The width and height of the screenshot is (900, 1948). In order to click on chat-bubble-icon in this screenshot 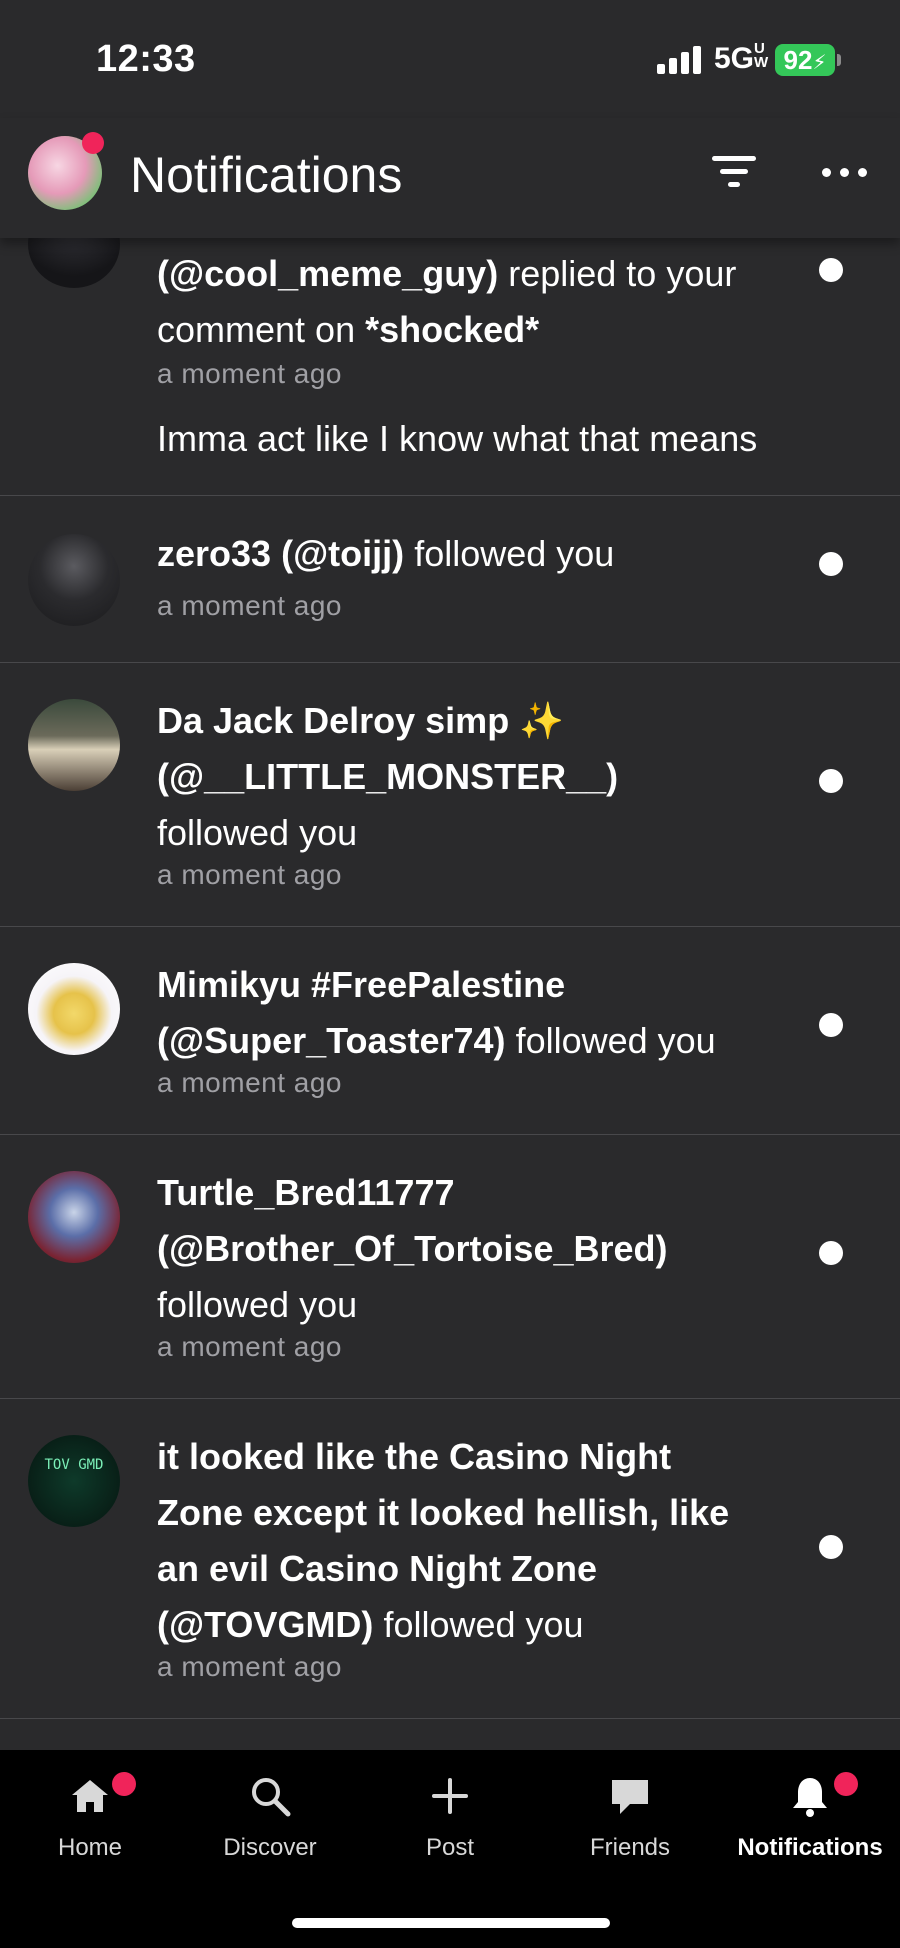, I will do `click(630, 1797)`.